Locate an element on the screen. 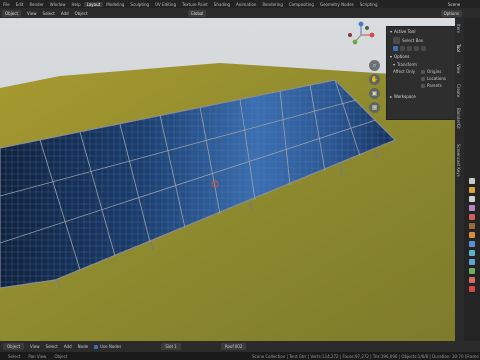 The image size is (480, 360). workspace-tab-scripting: Scripting is located at coordinates (369, 4).